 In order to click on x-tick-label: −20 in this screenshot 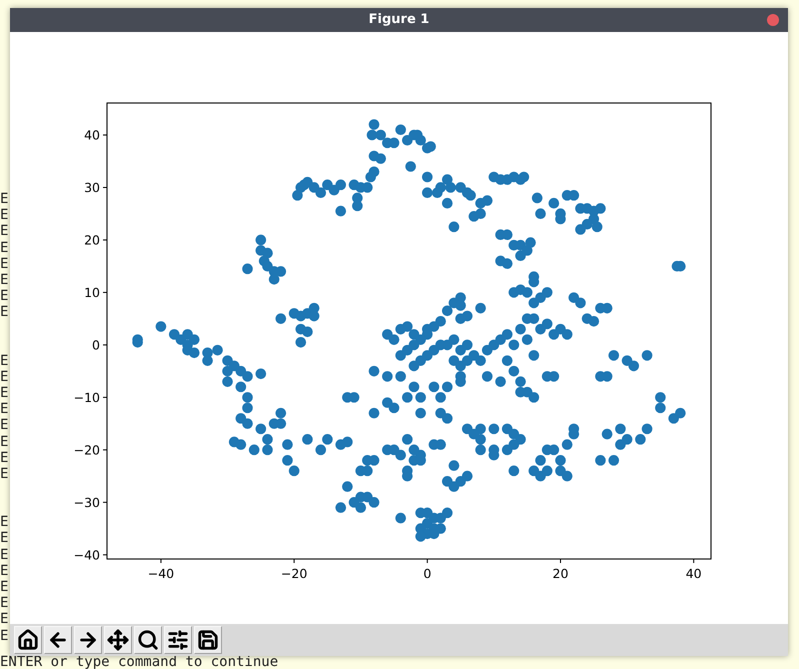, I will do `click(294, 573)`.